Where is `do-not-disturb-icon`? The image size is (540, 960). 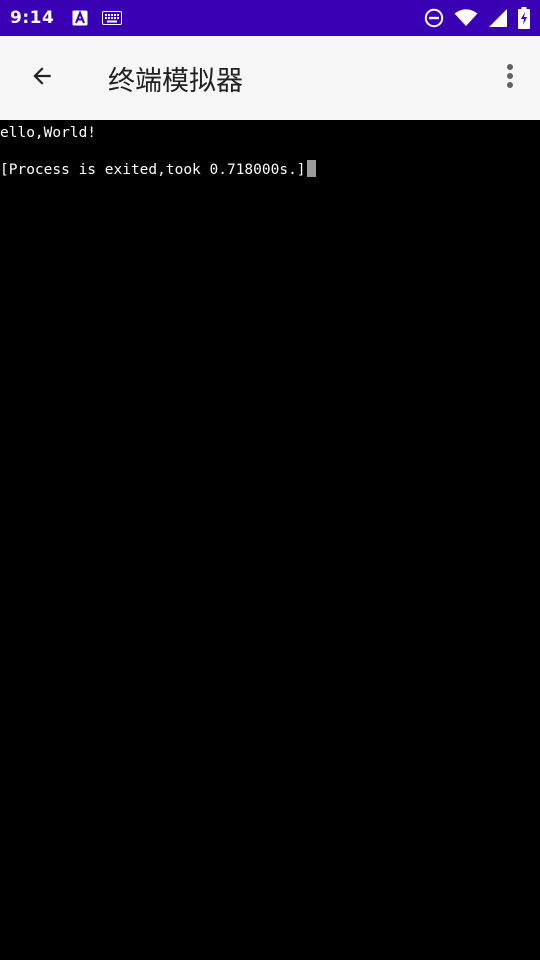 do-not-disturb-icon is located at coordinates (434, 18).